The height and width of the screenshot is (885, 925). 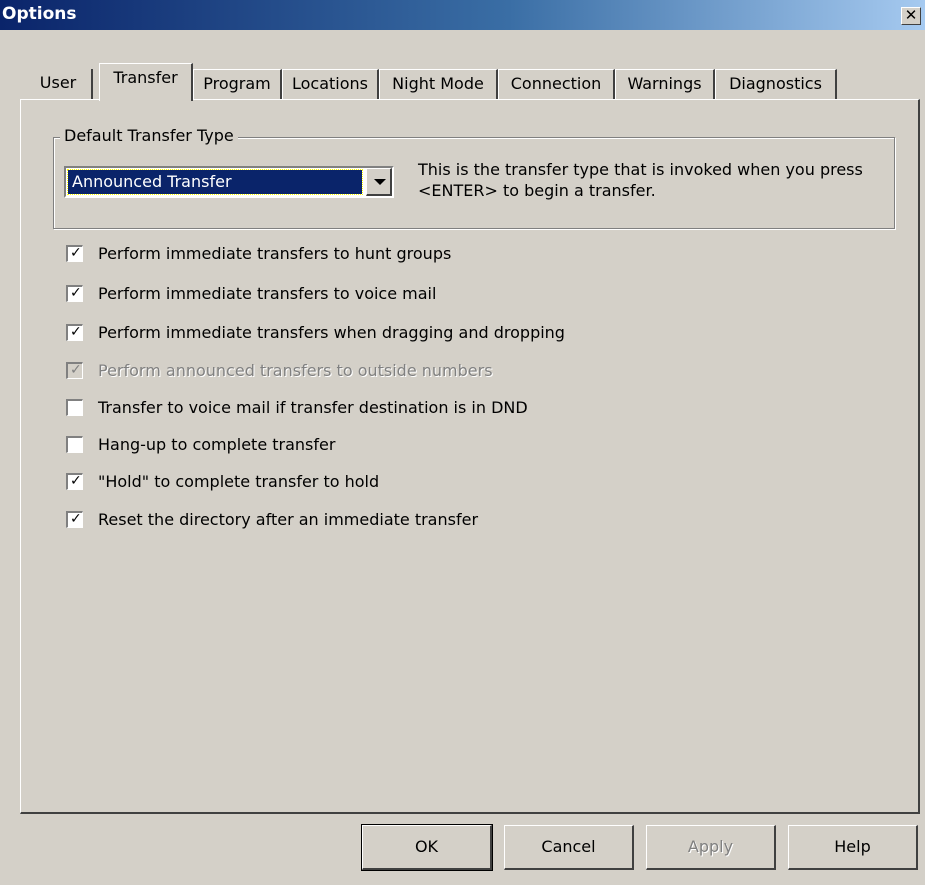 What do you see at coordinates (330, 84) in the screenshot?
I see `tab-locations: Locations` at bounding box center [330, 84].